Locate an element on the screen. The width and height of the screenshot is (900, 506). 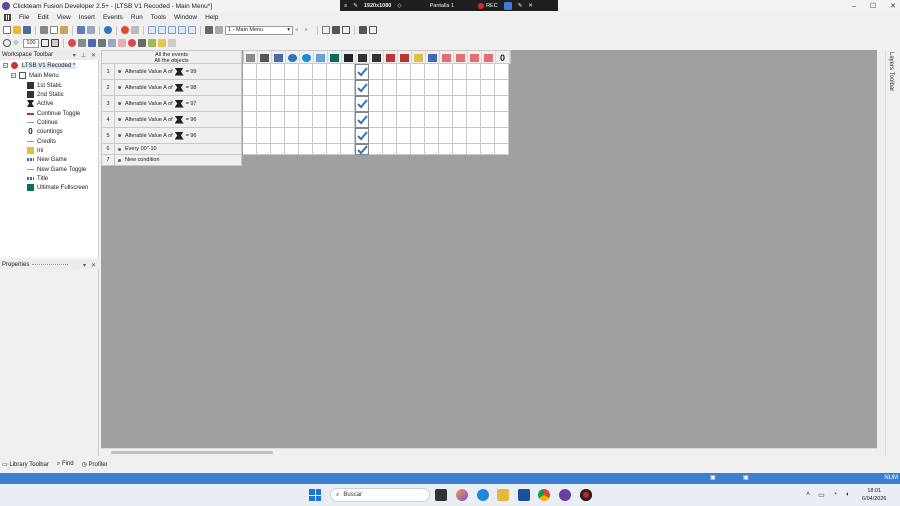
move-icon: ✥ is located at coordinates (17, 43).